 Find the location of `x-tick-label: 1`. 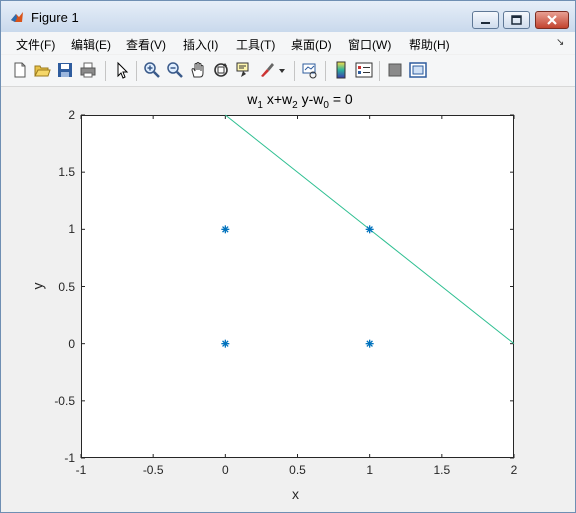

x-tick-label: 1 is located at coordinates (369, 470).